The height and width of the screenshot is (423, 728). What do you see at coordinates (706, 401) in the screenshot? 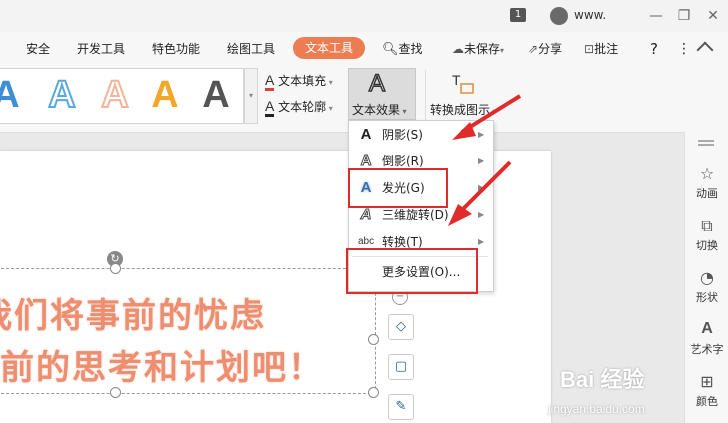
I see `color-button: 颜色` at bounding box center [706, 401].